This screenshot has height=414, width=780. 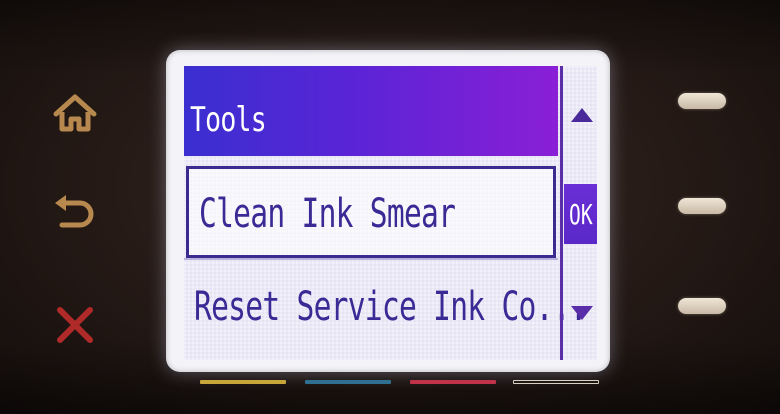 I want to click on divider, so click(x=371, y=259).